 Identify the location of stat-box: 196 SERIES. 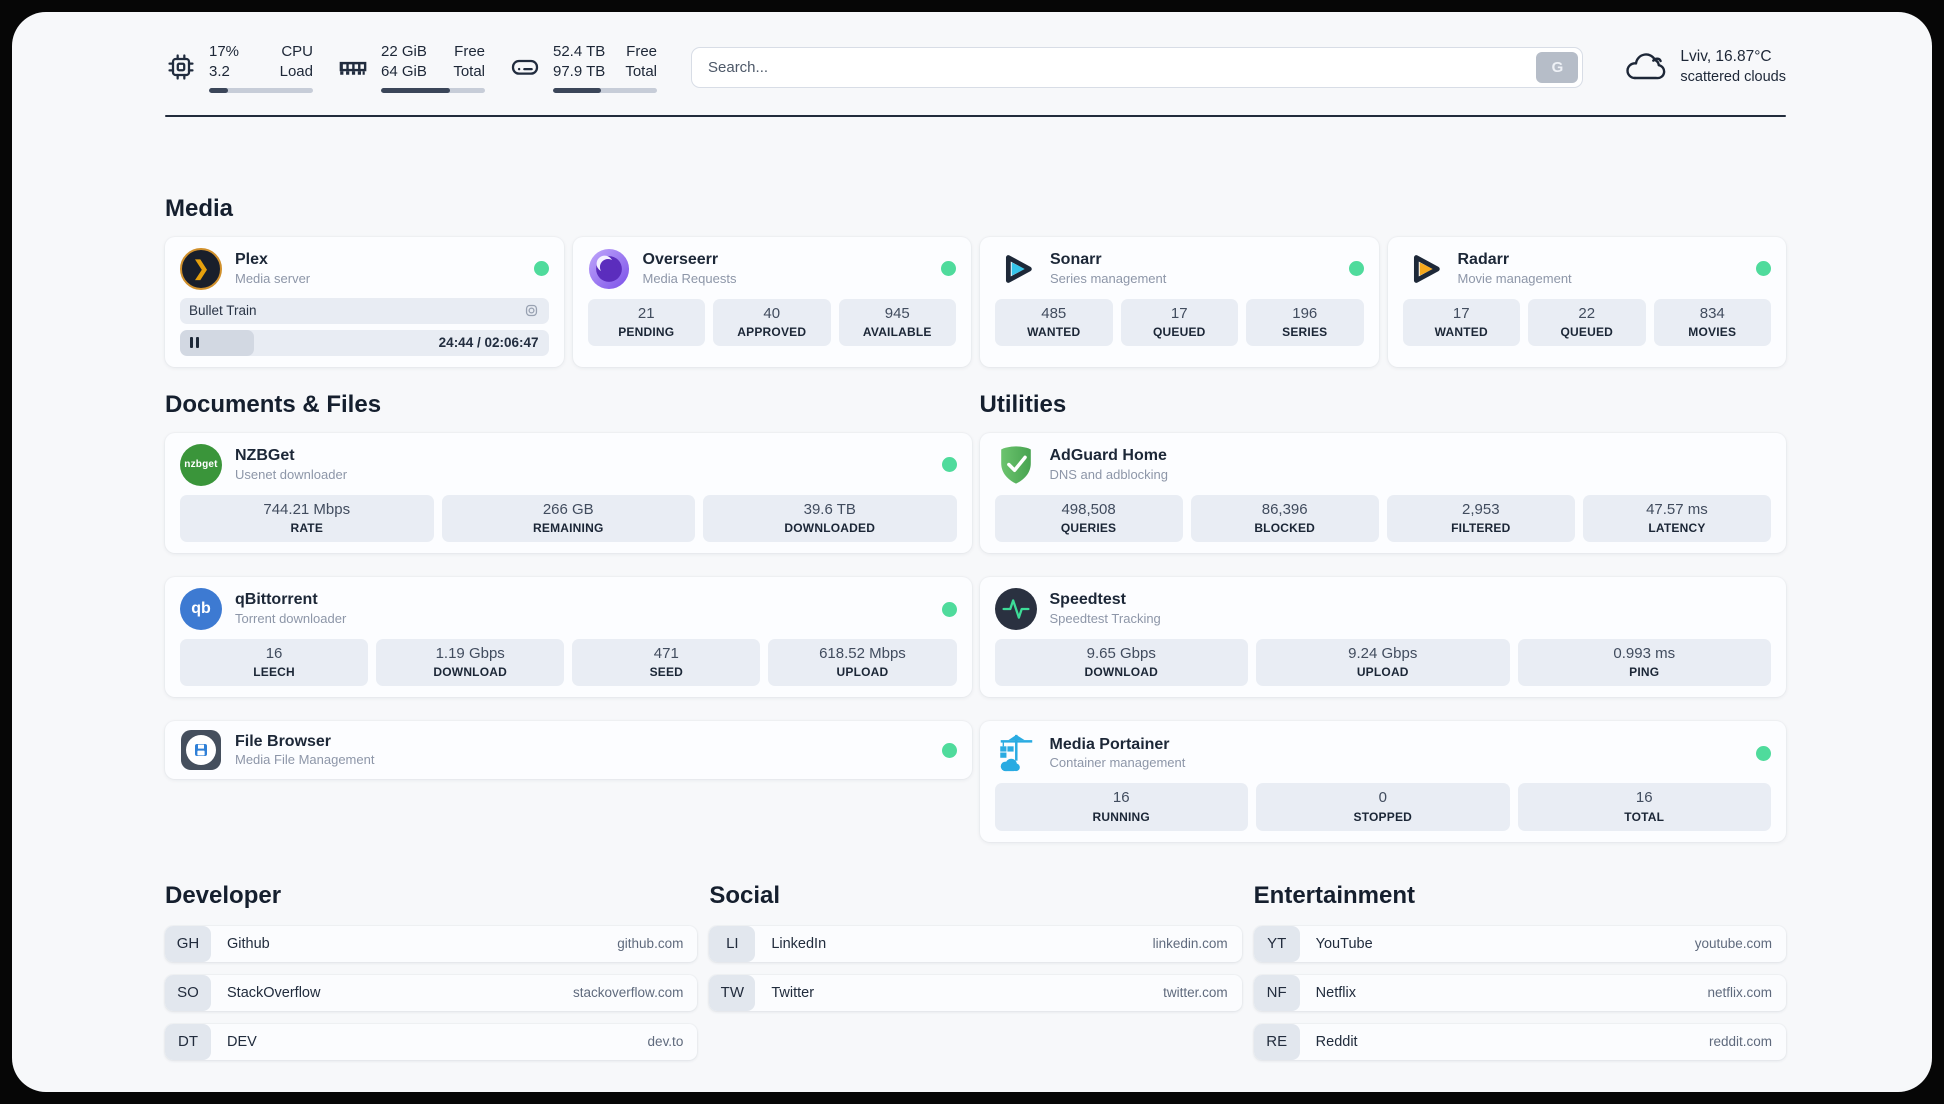
(1305, 322).